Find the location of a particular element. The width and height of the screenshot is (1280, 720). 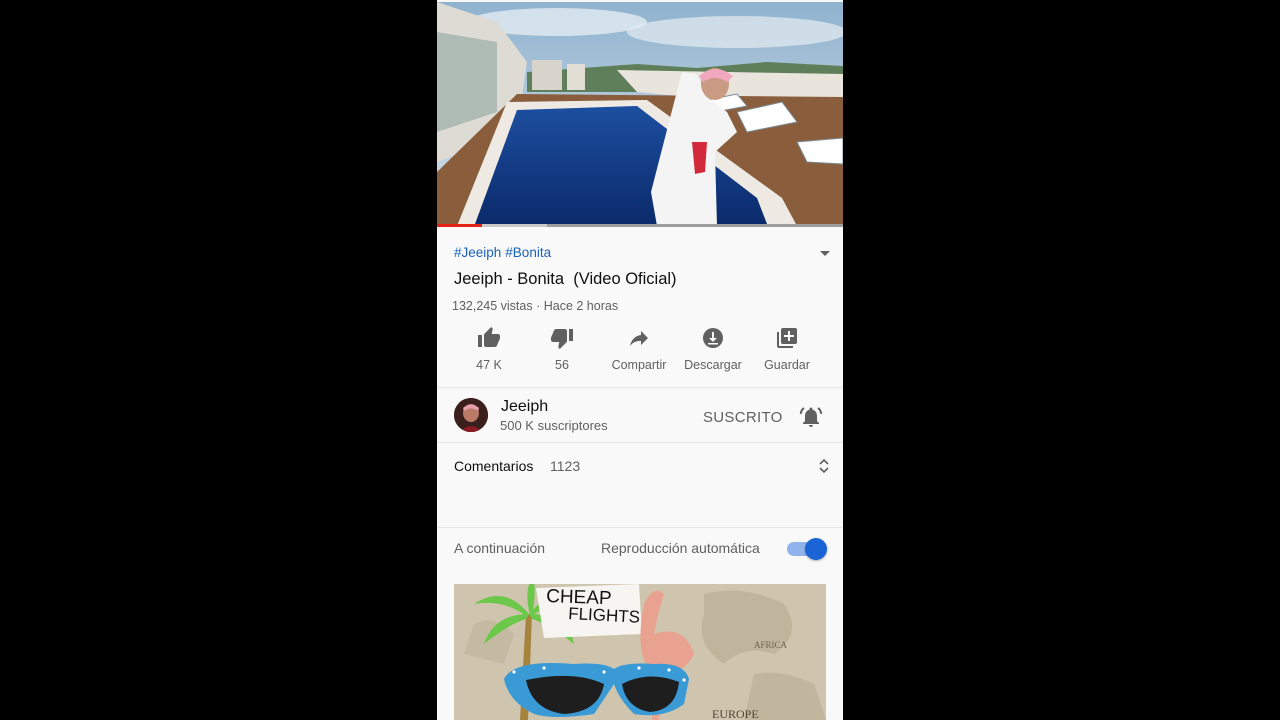

subscriber-count: 500 K suscriptores is located at coordinates (554, 425).